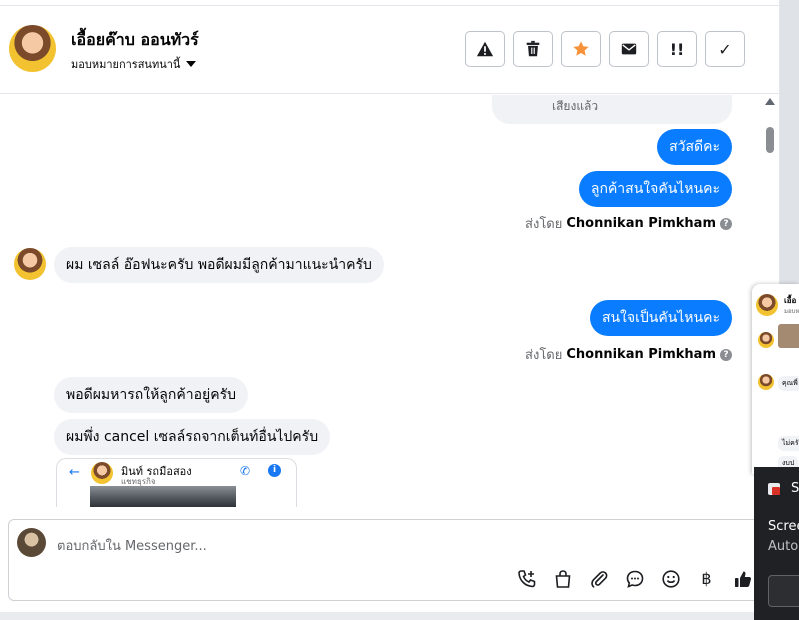 This screenshot has width=799, height=620. I want to click on star-icon, so click(581, 48).